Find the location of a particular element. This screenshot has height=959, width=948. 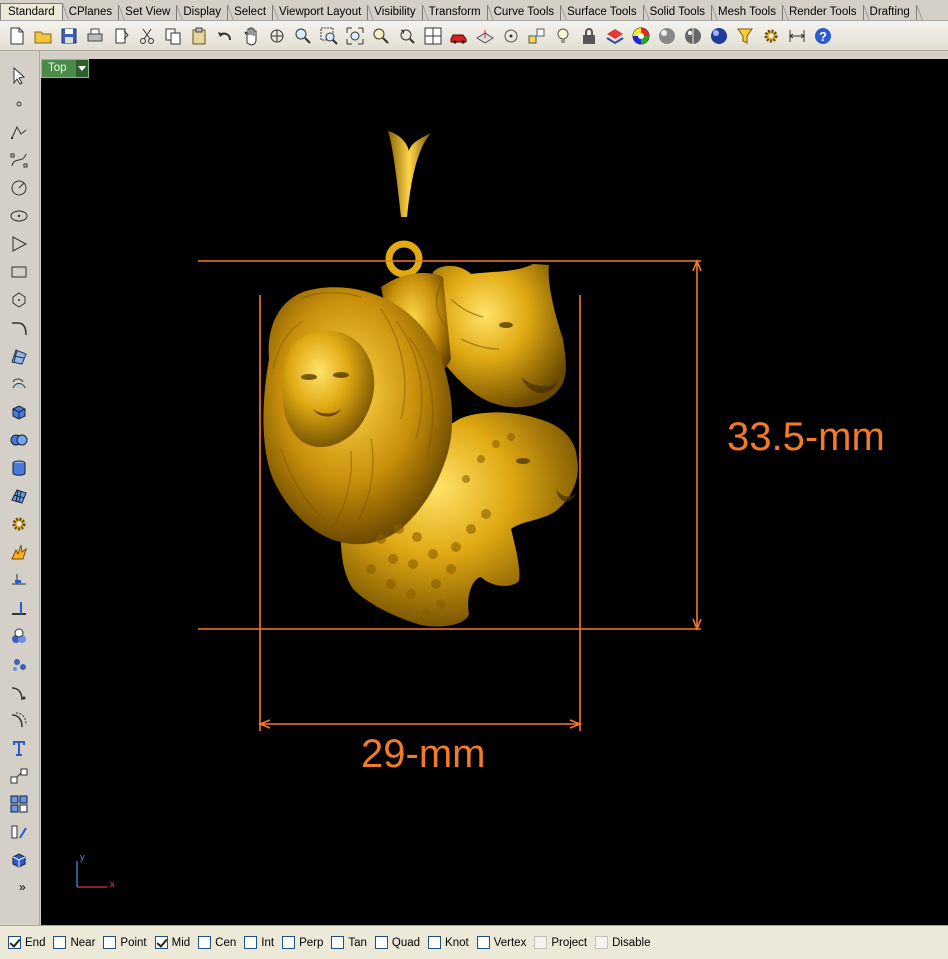

save-button is located at coordinates (69, 36).